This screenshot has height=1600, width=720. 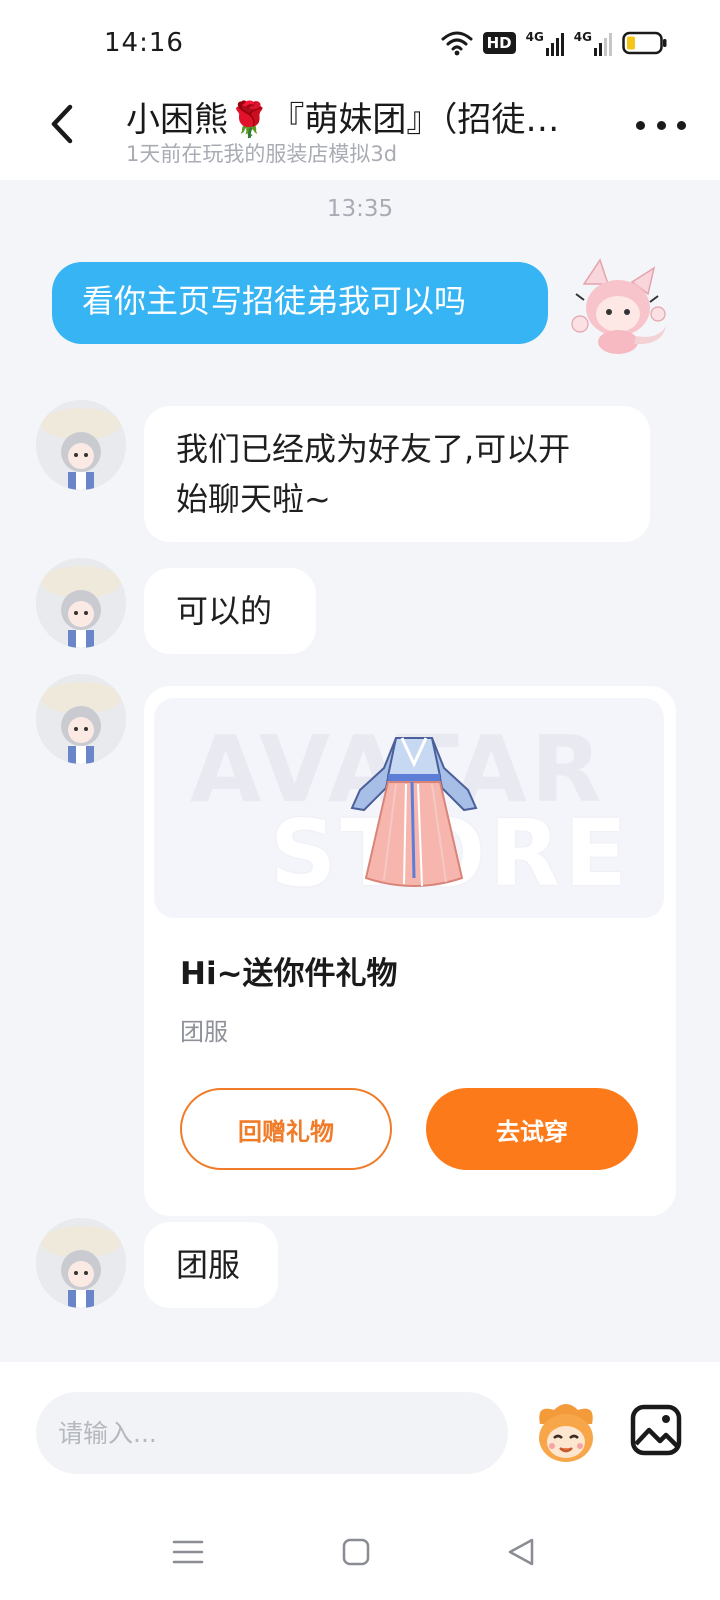 What do you see at coordinates (457, 43) in the screenshot?
I see `wifi-icon` at bounding box center [457, 43].